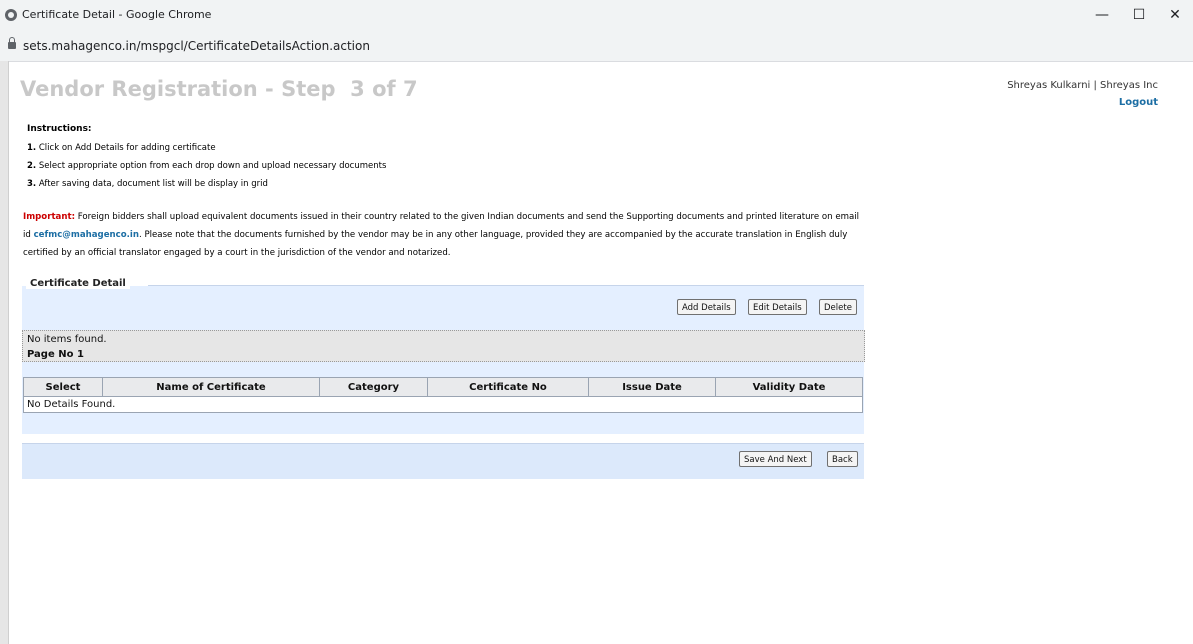 The image size is (1193, 644). I want to click on important-label: Important:, so click(49, 217).